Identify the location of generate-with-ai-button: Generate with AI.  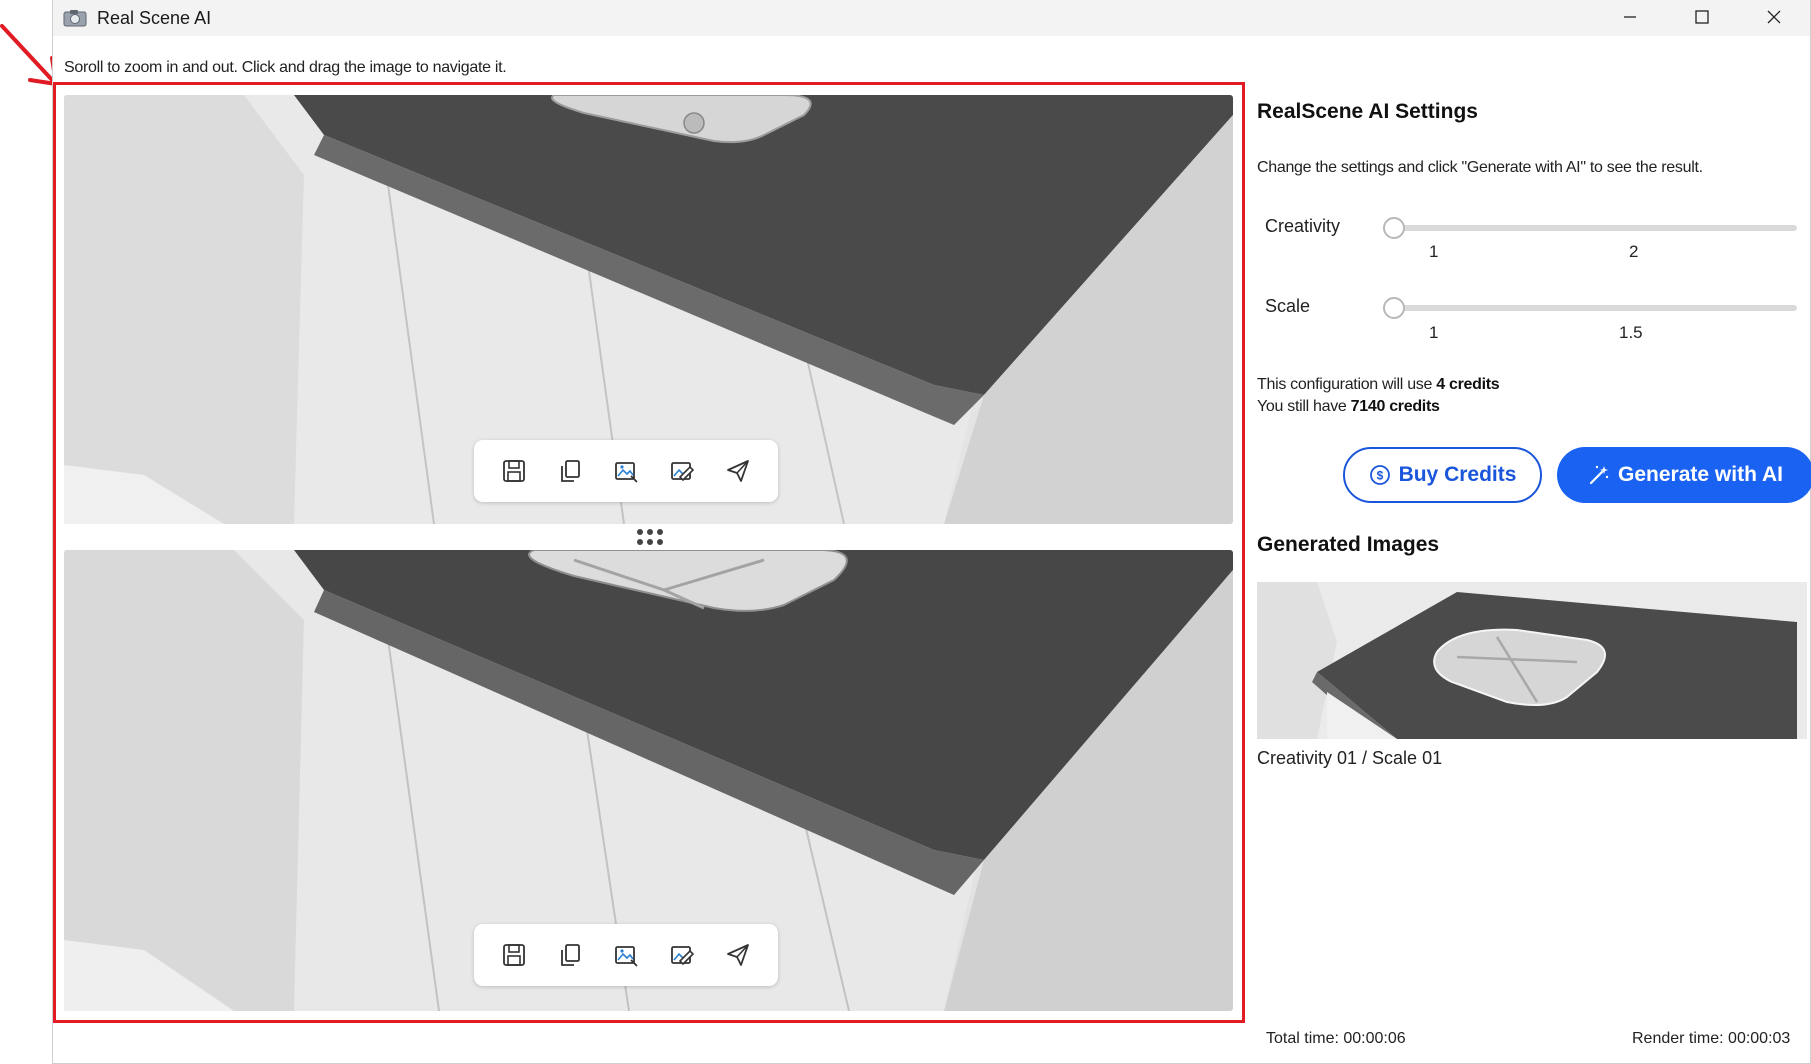
(1684, 475).